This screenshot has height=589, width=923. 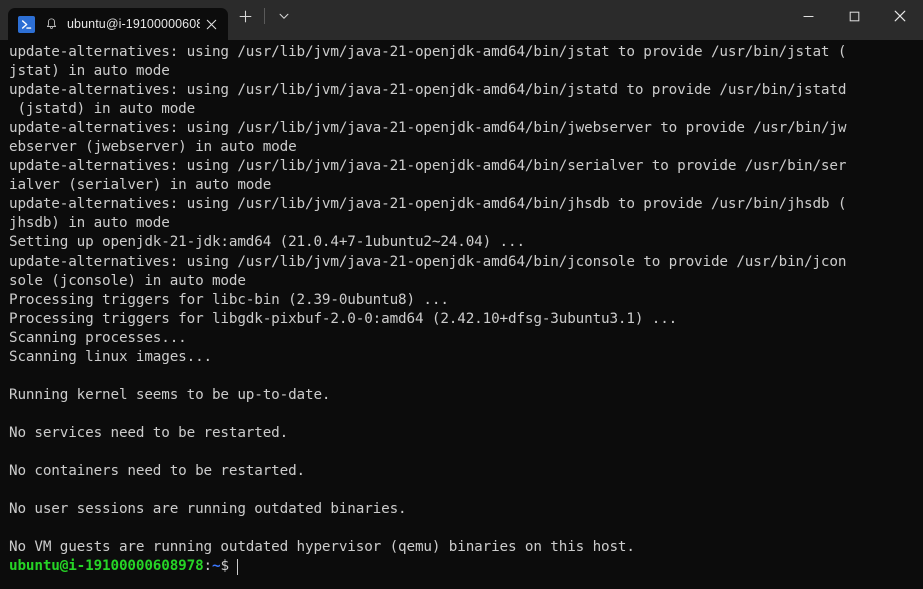 What do you see at coordinates (140, 185) in the screenshot?
I see `terminal-line: ialver (serialver) in auto mode` at bounding box center [140, 185].